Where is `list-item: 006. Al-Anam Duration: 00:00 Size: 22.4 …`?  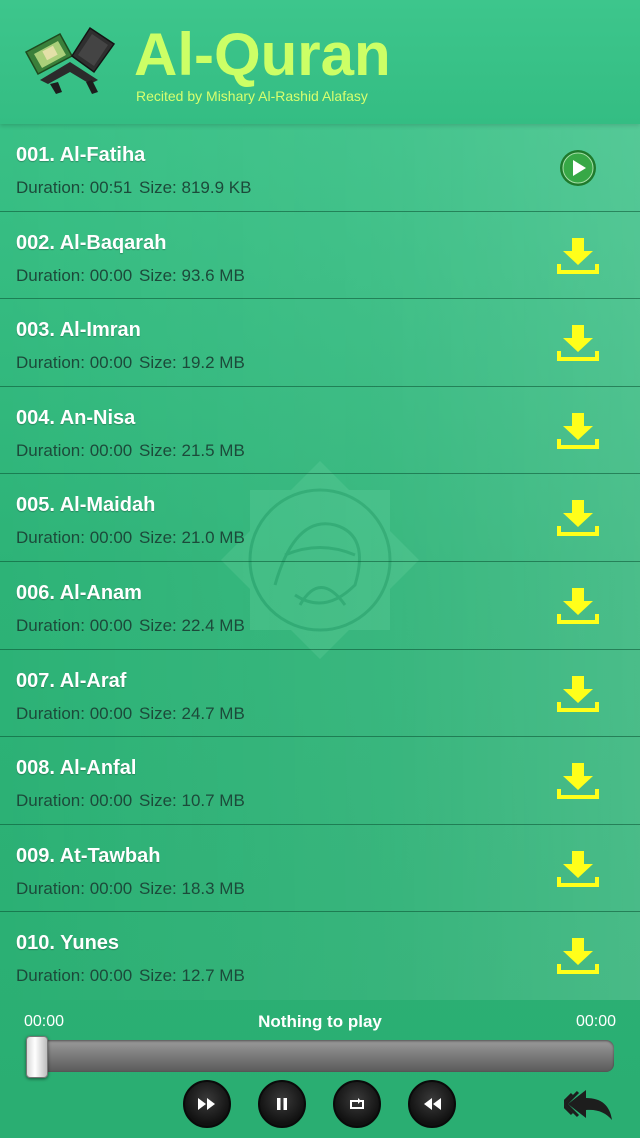 list-item: 006. Al-Anam Duration: 00:00 Size: 22.4 … is located at coordinates (320, 605).